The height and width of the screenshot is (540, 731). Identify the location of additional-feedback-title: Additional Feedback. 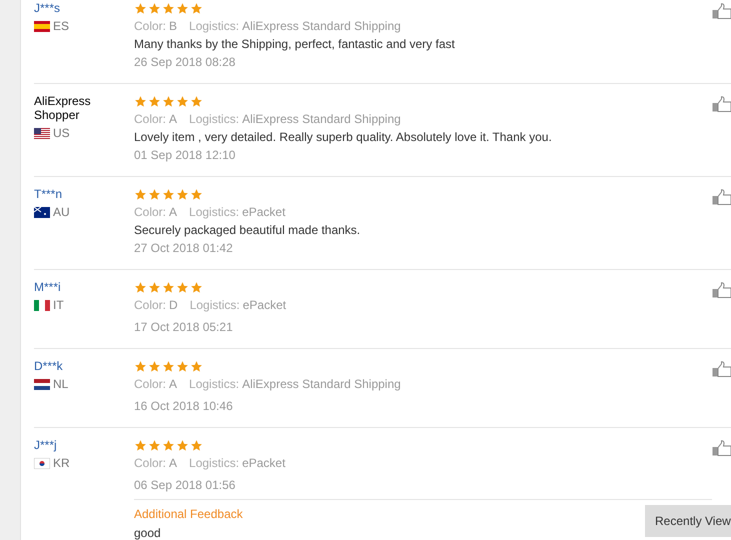
(188, 514).